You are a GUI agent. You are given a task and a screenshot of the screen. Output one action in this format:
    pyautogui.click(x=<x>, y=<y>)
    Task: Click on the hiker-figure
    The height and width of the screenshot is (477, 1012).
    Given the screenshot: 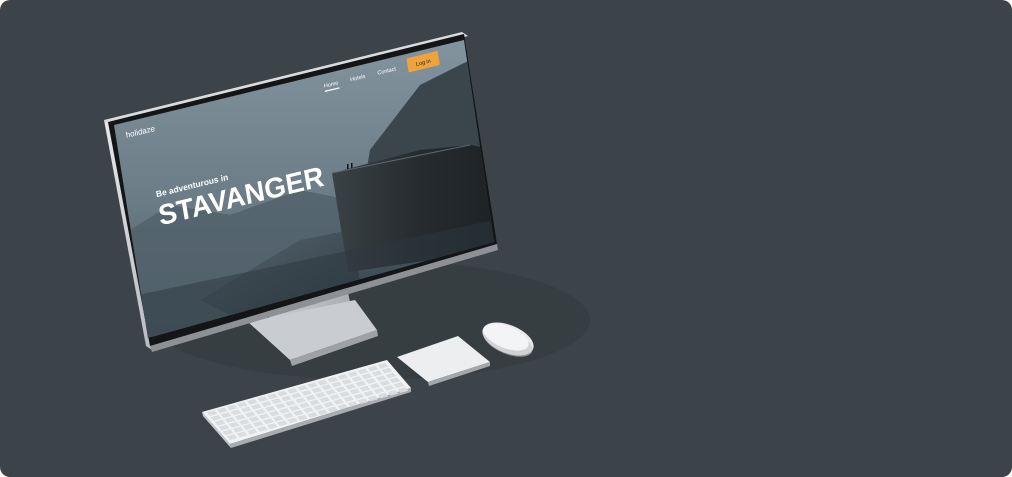 What is the action you would take?
    pyautogui.click(x=348, y=166)
    